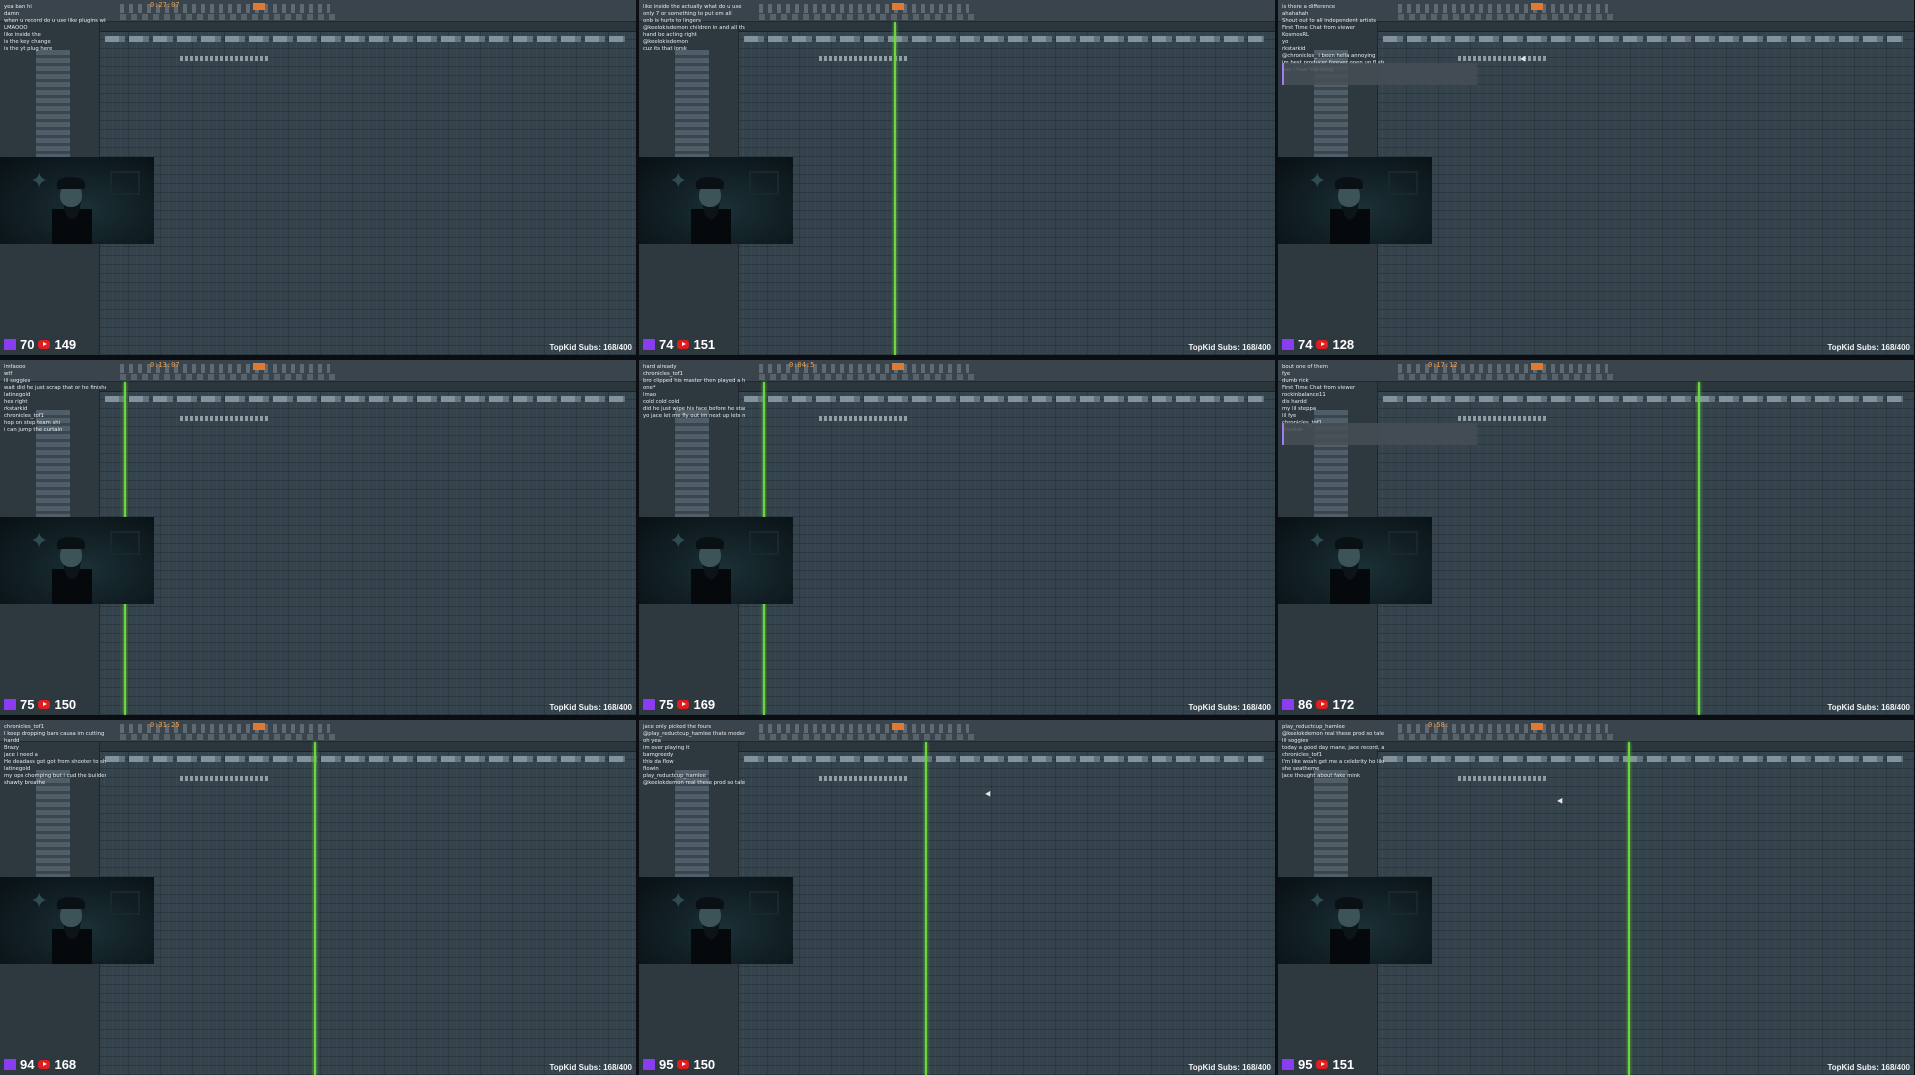  I want to click on song-timer: 0:31:25, so click(165, 725).